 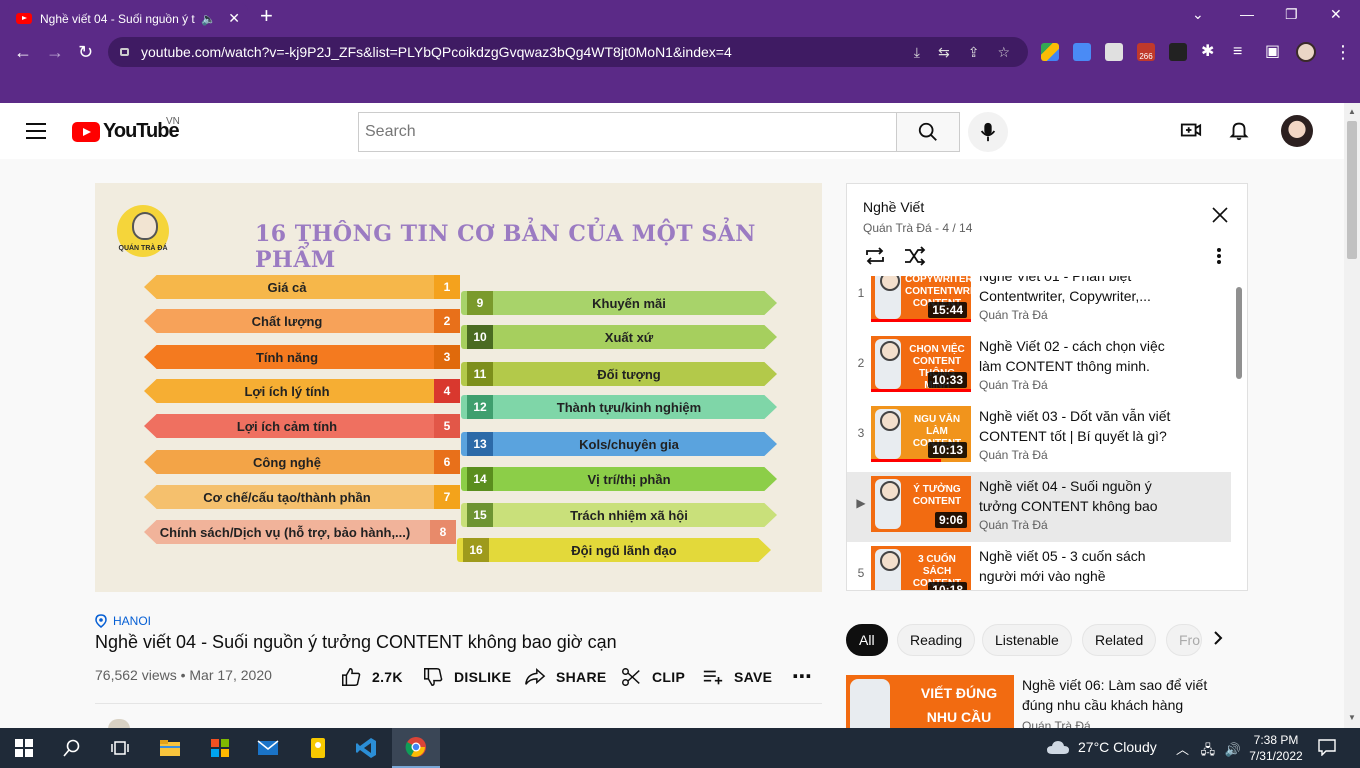 I want to click on playlist-close-button, so click(x=1220, y=217).